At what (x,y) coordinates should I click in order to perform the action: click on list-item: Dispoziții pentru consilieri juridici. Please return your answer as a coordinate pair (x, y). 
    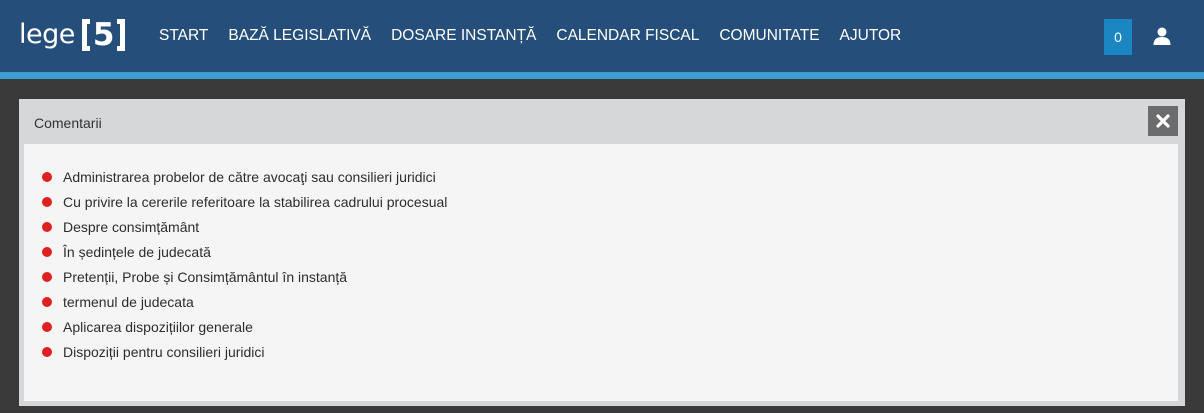
    Looking at the image, I should click on (244, 351).